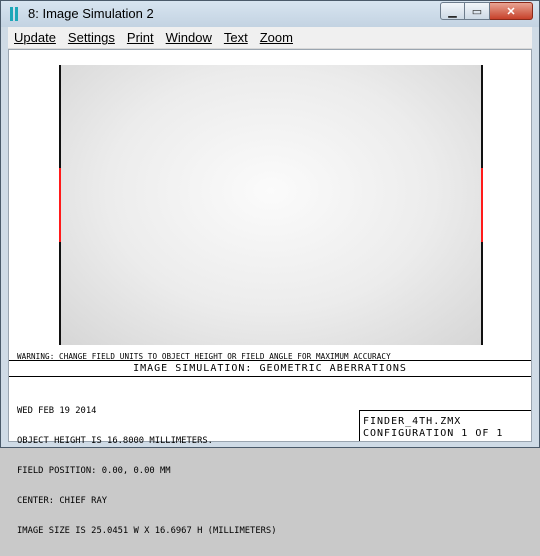  Describe the element at coordinates (35, 37) in the screenshot. I see `menu-update: Update` at that location.